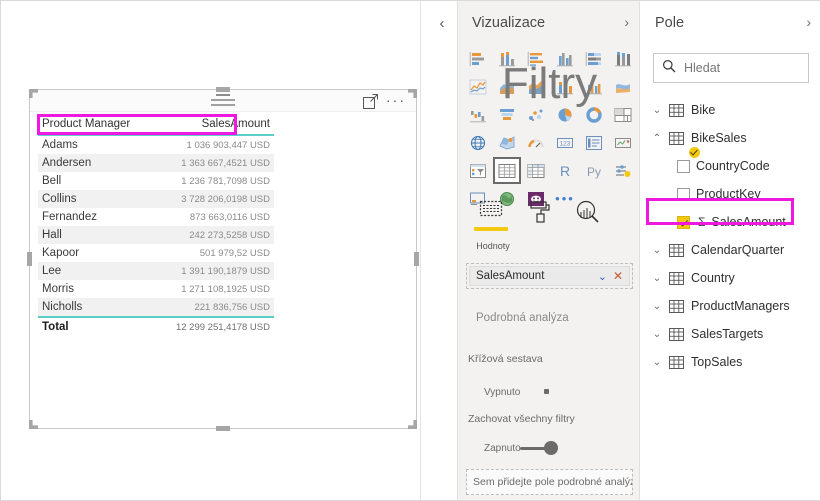  I want to click on table-row: Andersen 1 363 667,4521 USD, so click(156, 163).